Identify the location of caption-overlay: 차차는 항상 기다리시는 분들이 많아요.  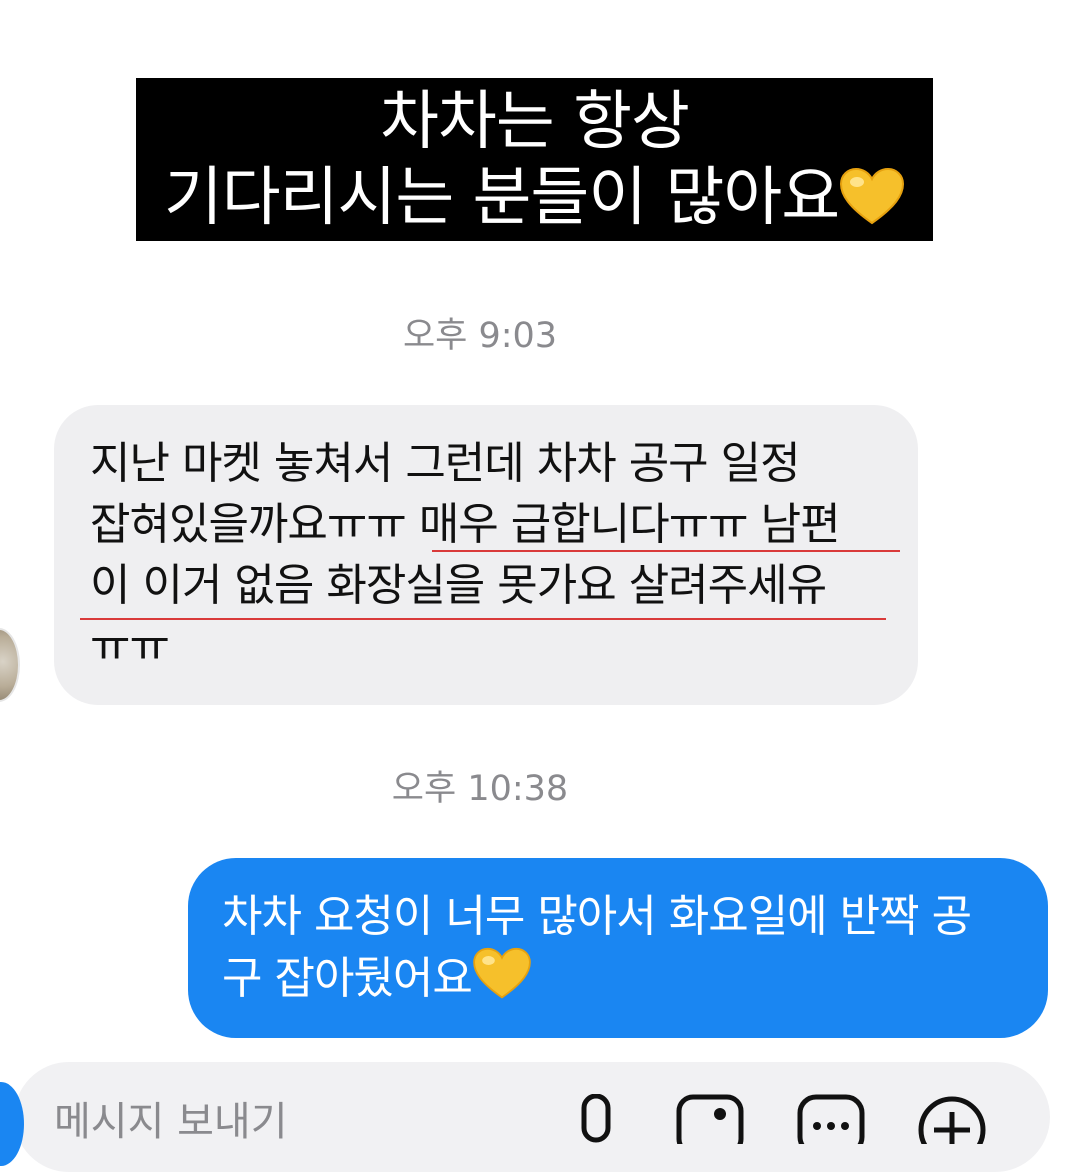
(534, 159).